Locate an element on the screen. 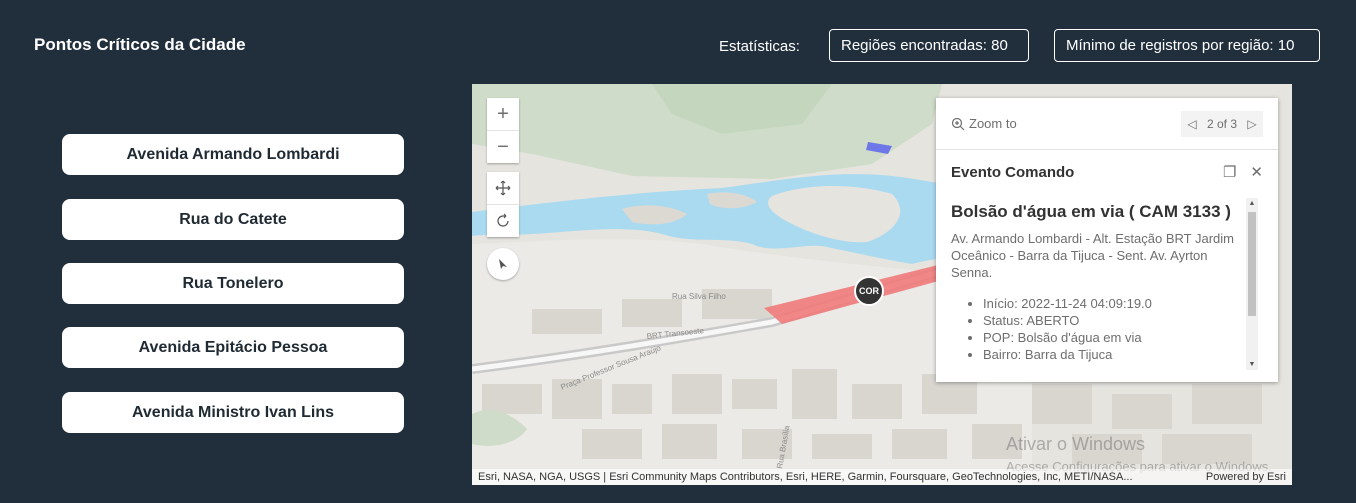  map-label-rua-silva-filho: Rua Silva Filho is located at coordinates (699, 296).